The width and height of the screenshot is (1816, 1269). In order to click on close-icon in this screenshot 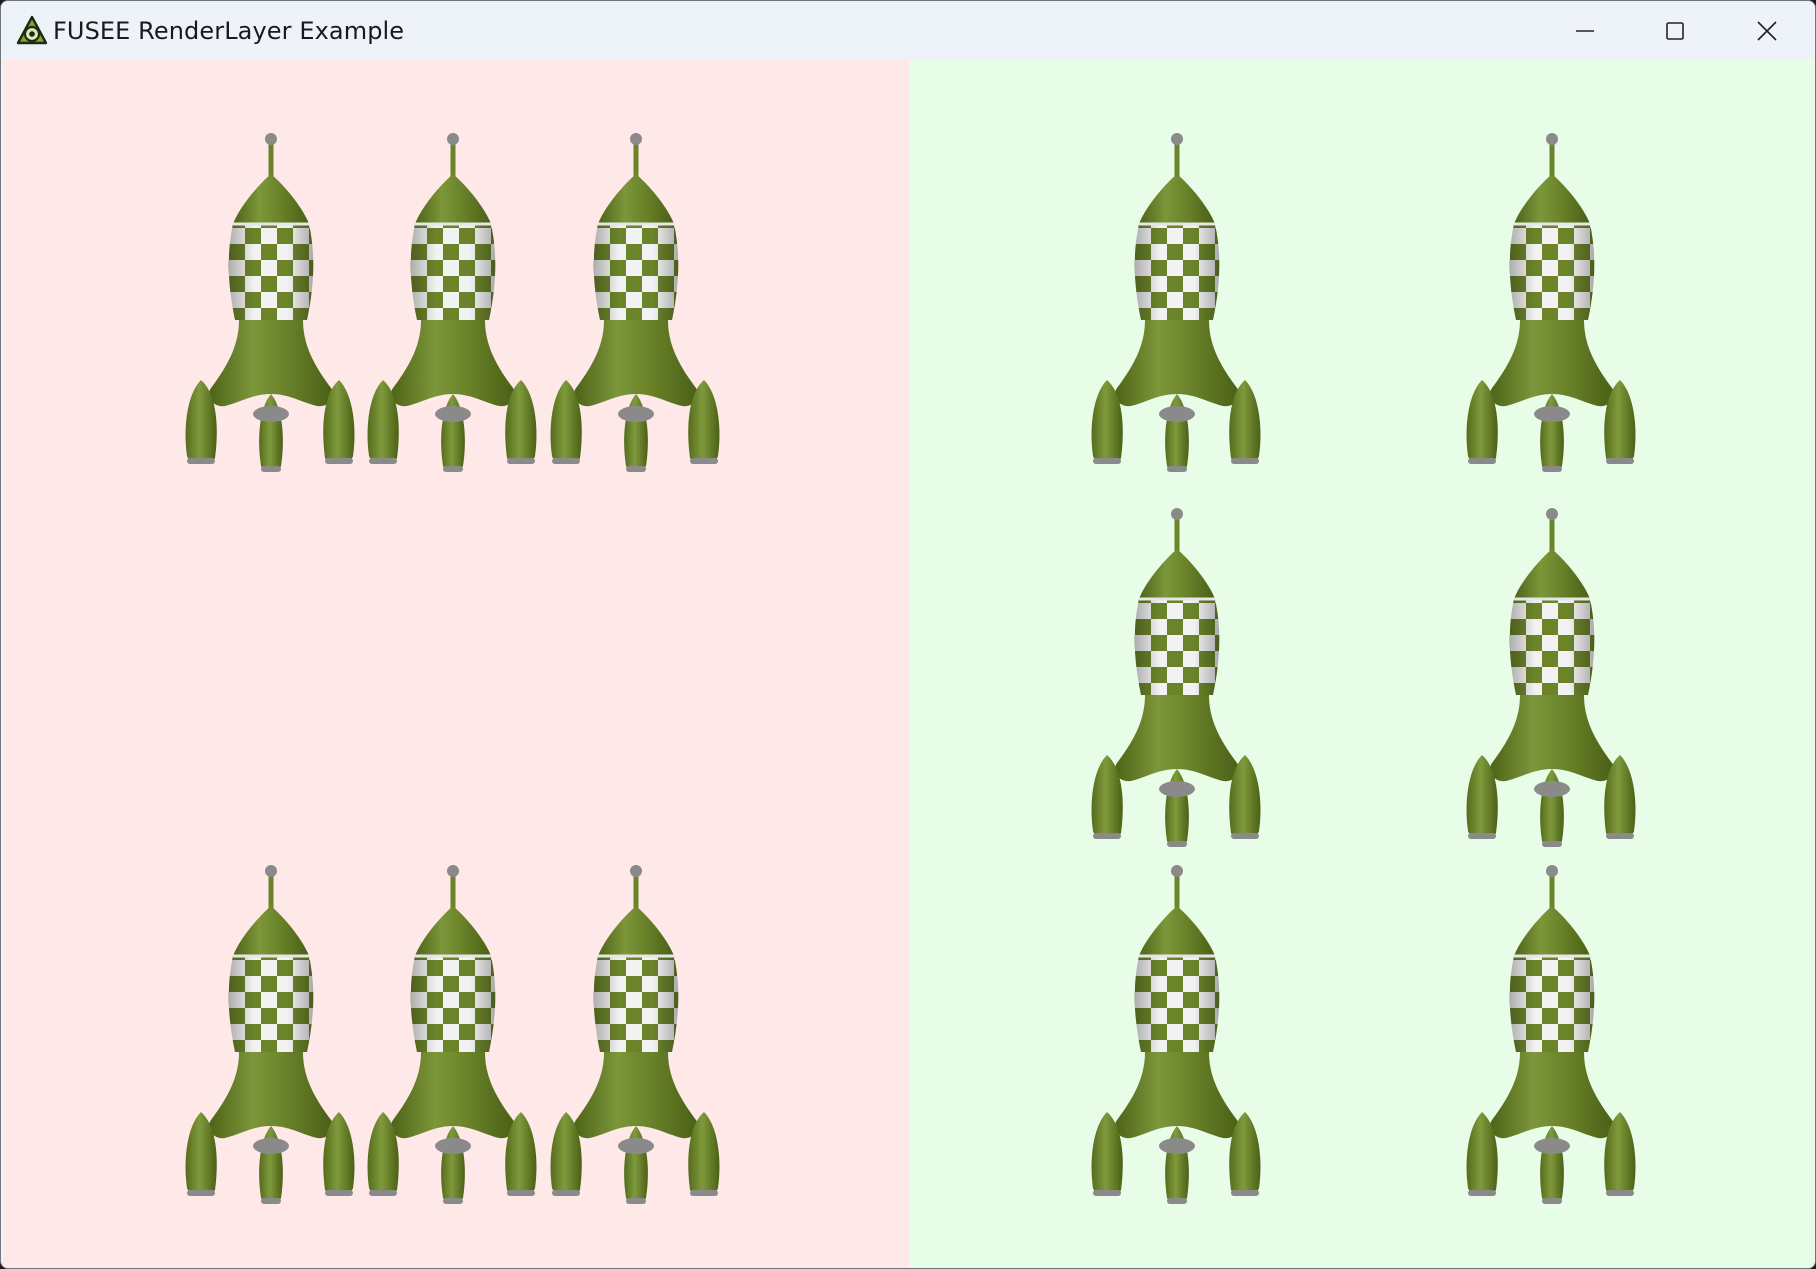, I will do `click(1767, 30)`.